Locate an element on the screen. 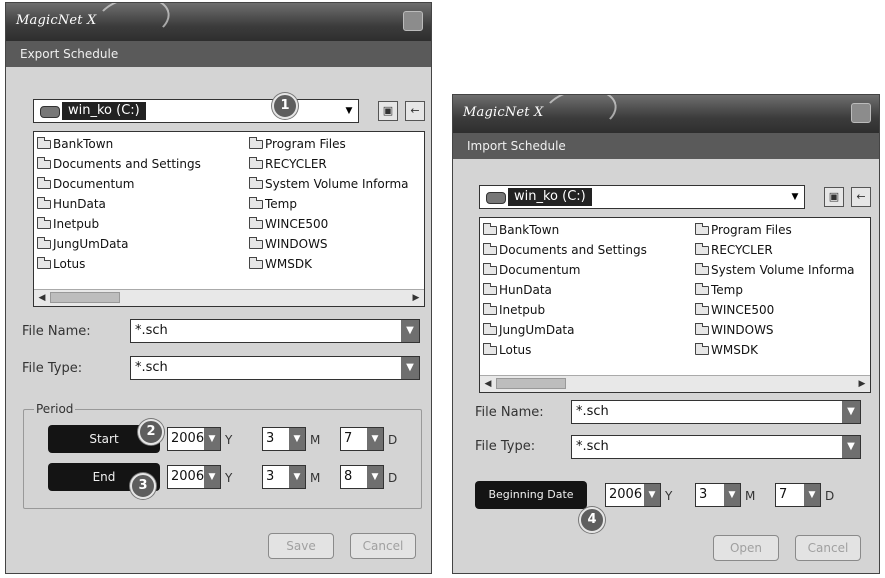 The image size is (885, 578). end-day-select: 8 ▼ is located at coordinates (362, 477).